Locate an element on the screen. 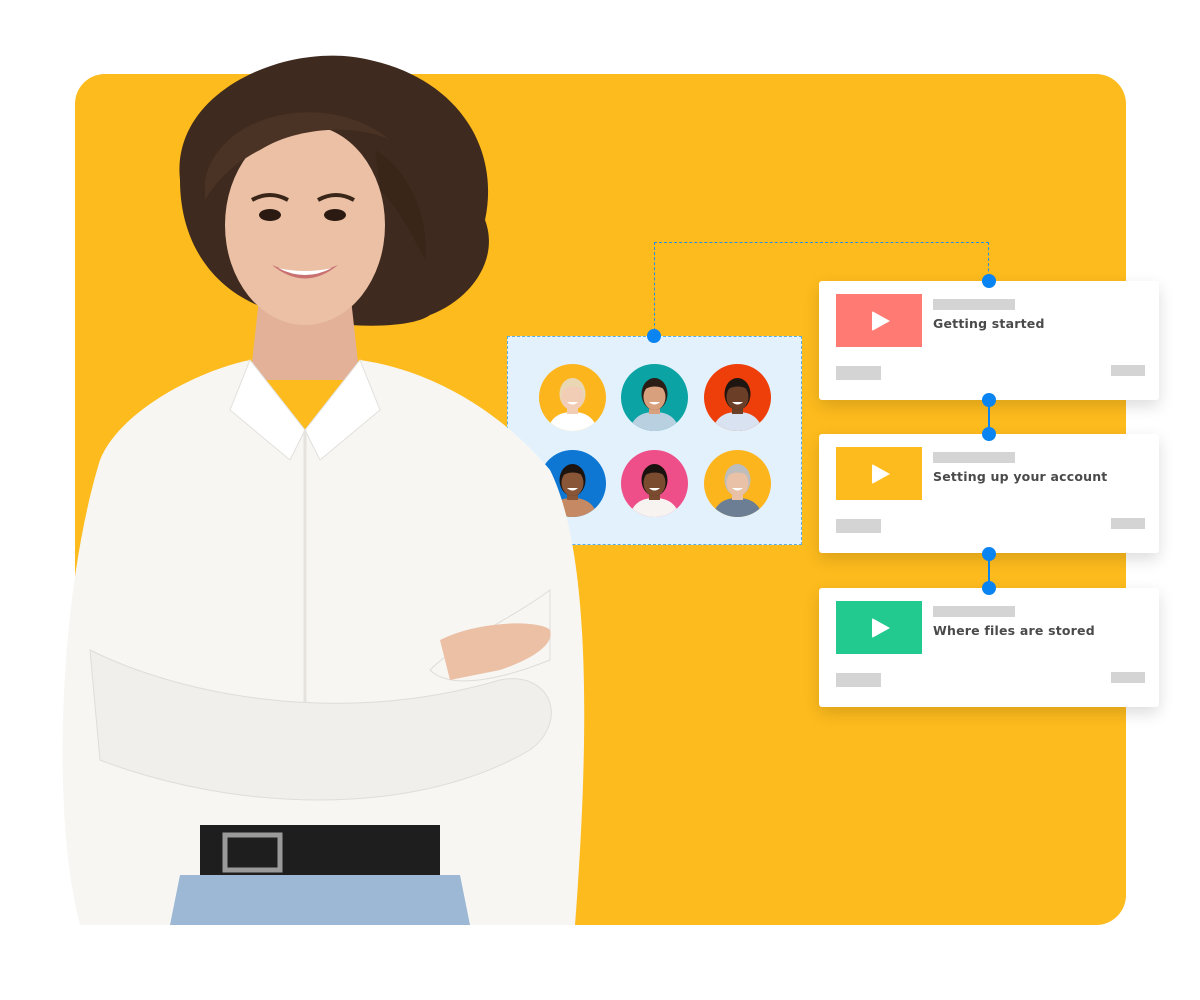 The height and width of the screenshot is (1000, 1200). avatar-older-man is located at coordinates (737, 397).